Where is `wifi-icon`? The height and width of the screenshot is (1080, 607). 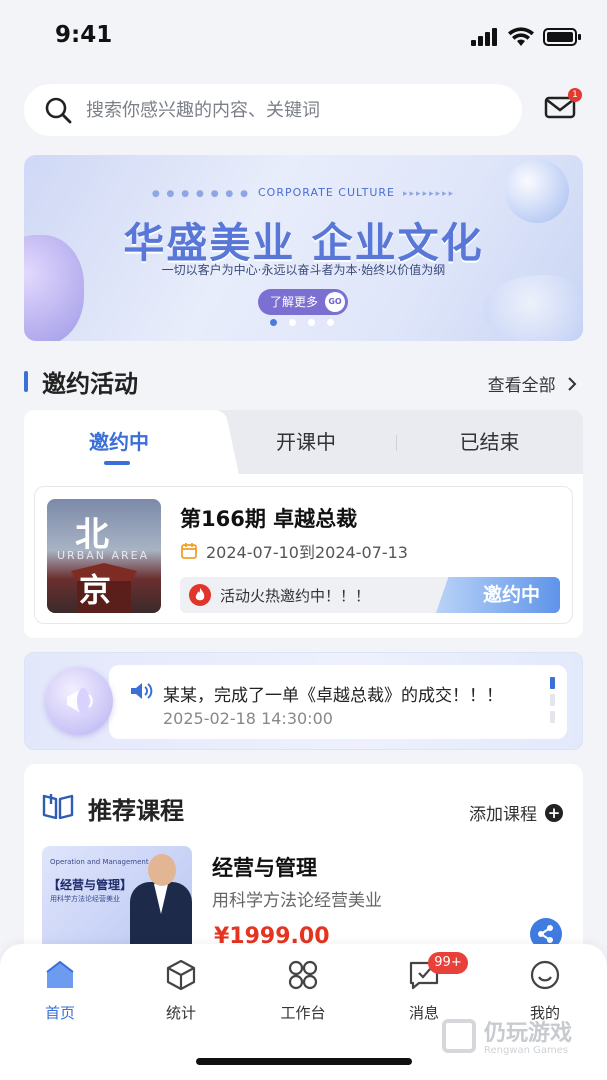 wifi-icon is located at coordinates (521, 36).